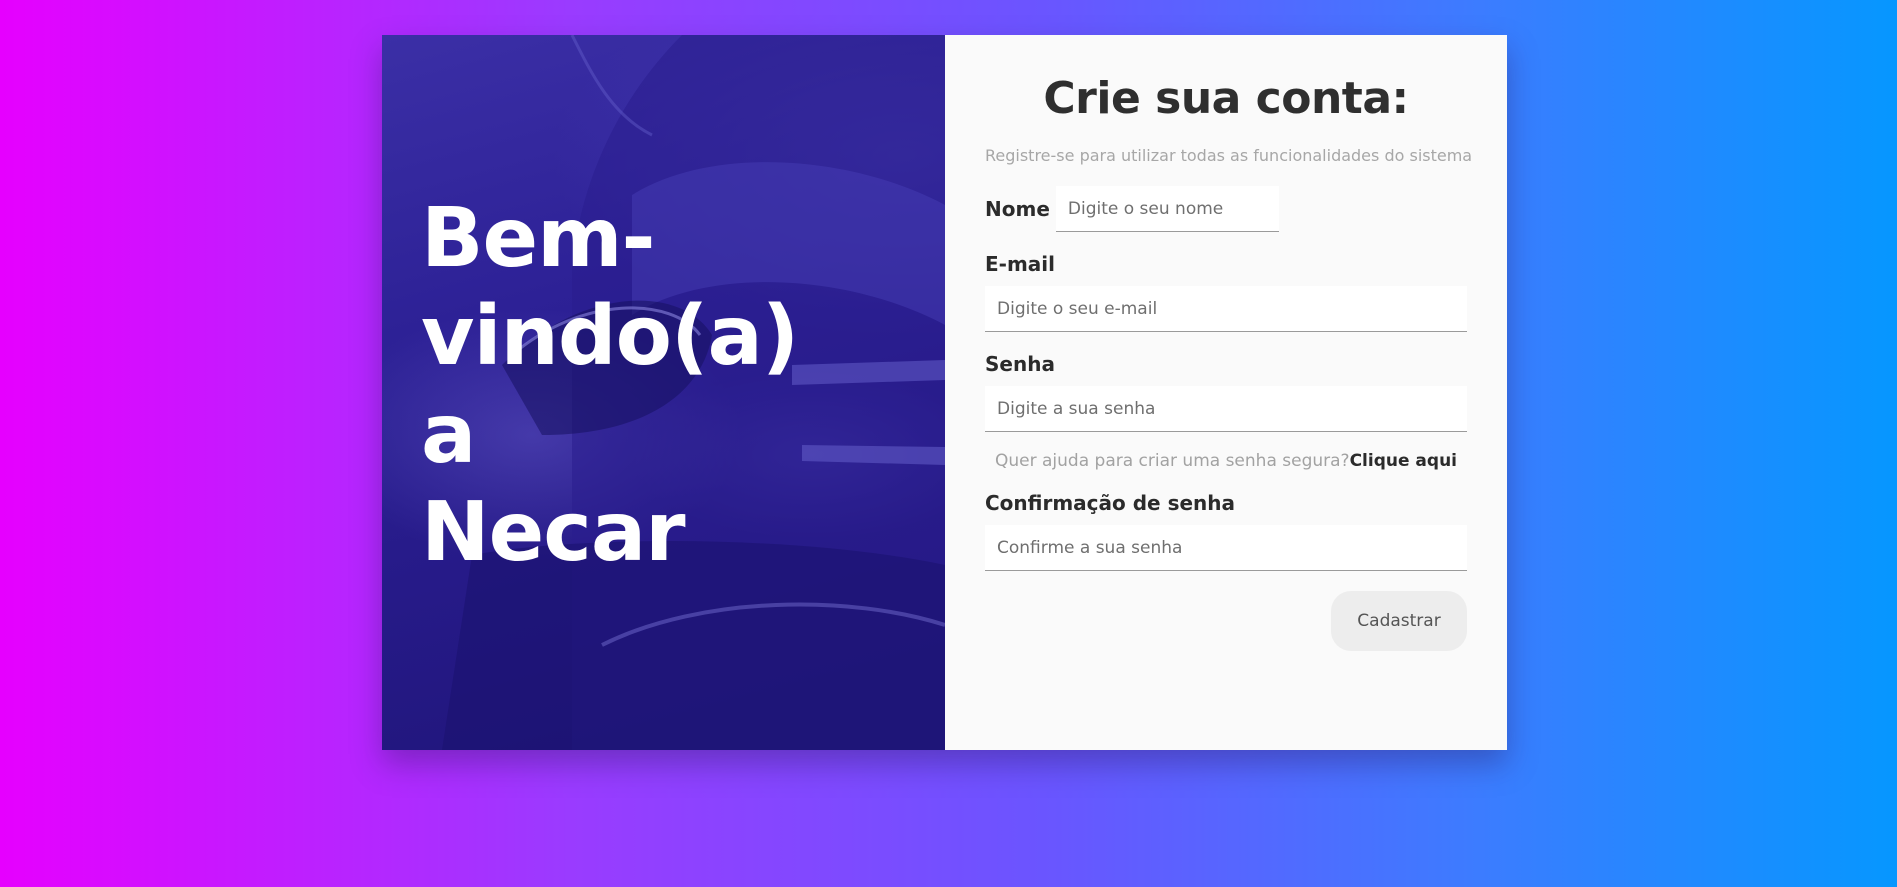 The image size is (1897, 887). I want to click on password-help-link: Clique aqui, so click(1403, 461).